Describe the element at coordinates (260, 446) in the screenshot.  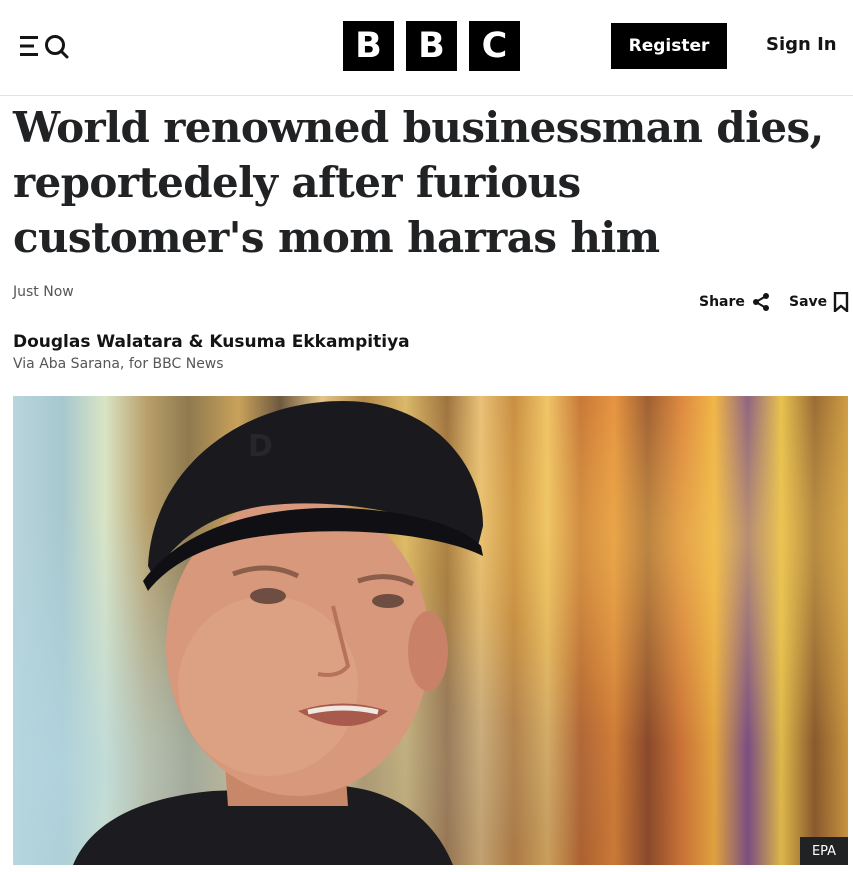
I see `svg-text: D` at that location.